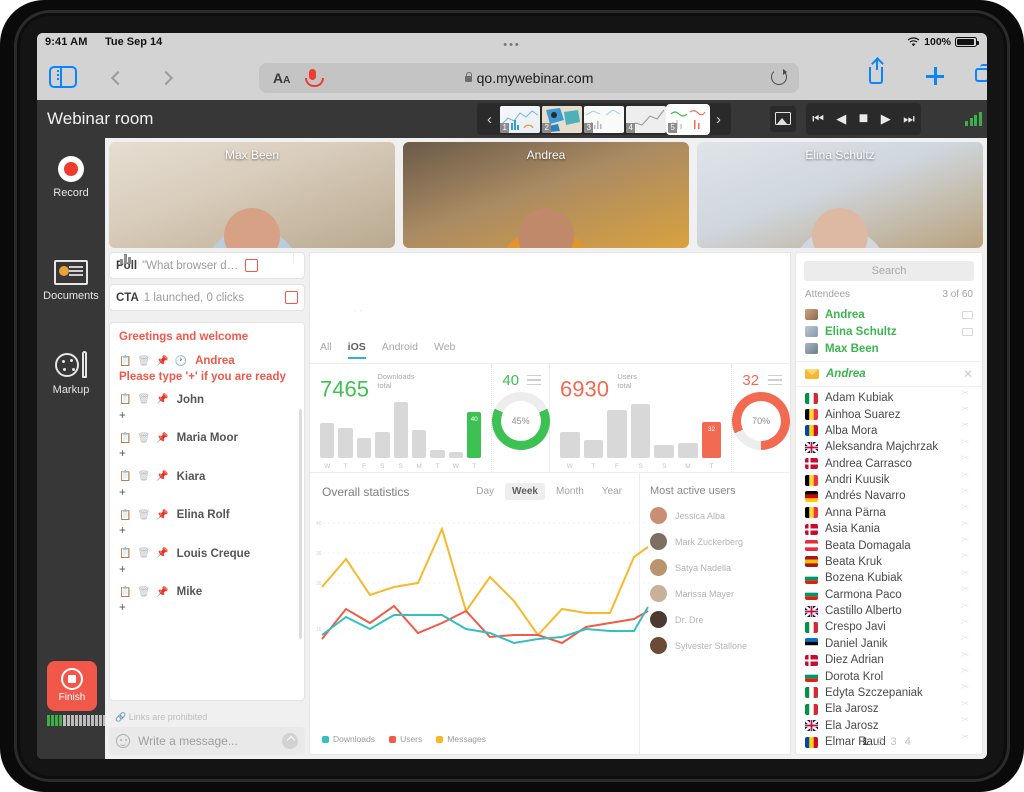 The height and width of the screenshot is (792, 1024). I want to click on markup-button: Markup, so click(71, 373).